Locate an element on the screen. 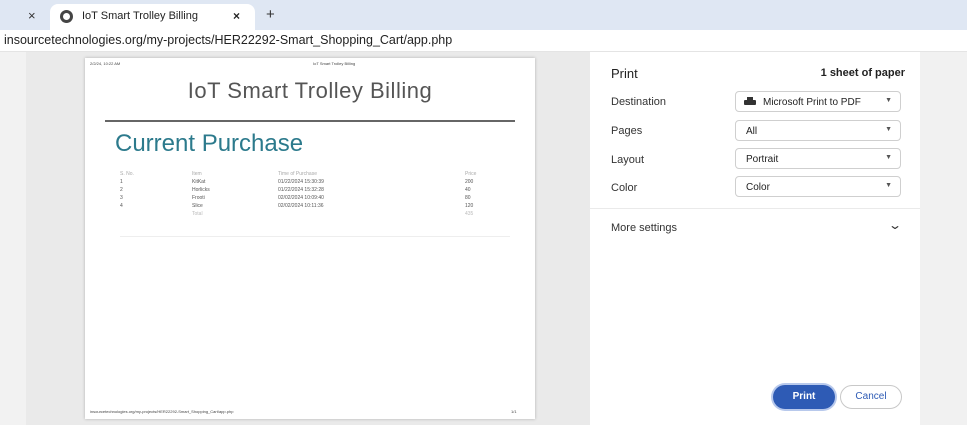 The width and height of the screenshot is (967, 425). layout-value: Portrait is located at coordinates (762, 159).